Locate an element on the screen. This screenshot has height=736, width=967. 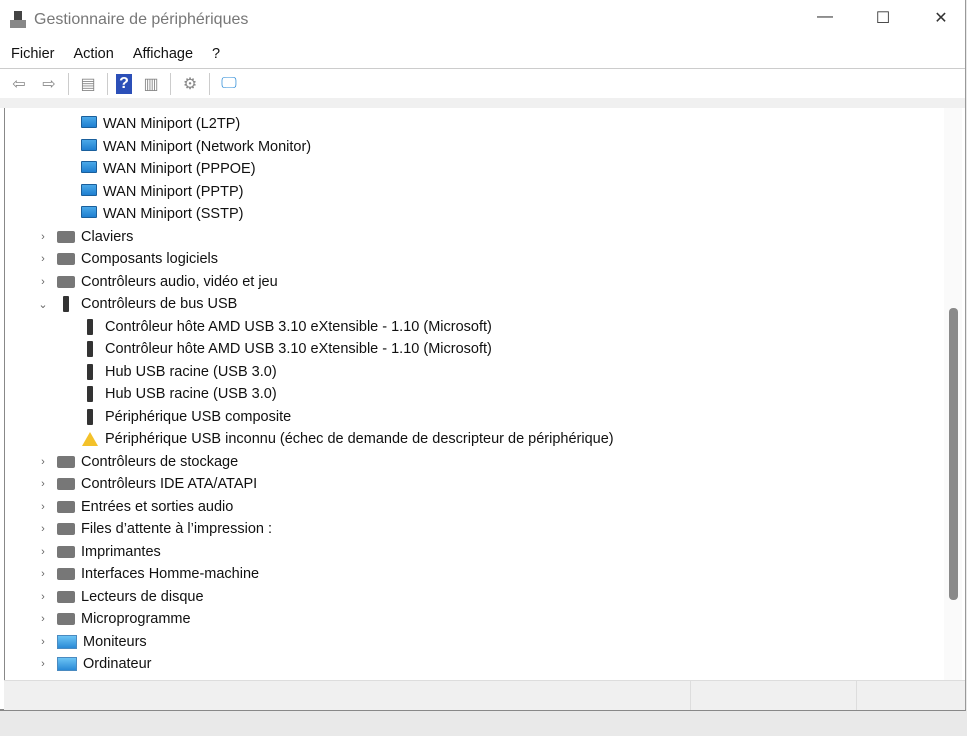
tree-item: Périphérique USB composite is located at coordinates (186, 417).